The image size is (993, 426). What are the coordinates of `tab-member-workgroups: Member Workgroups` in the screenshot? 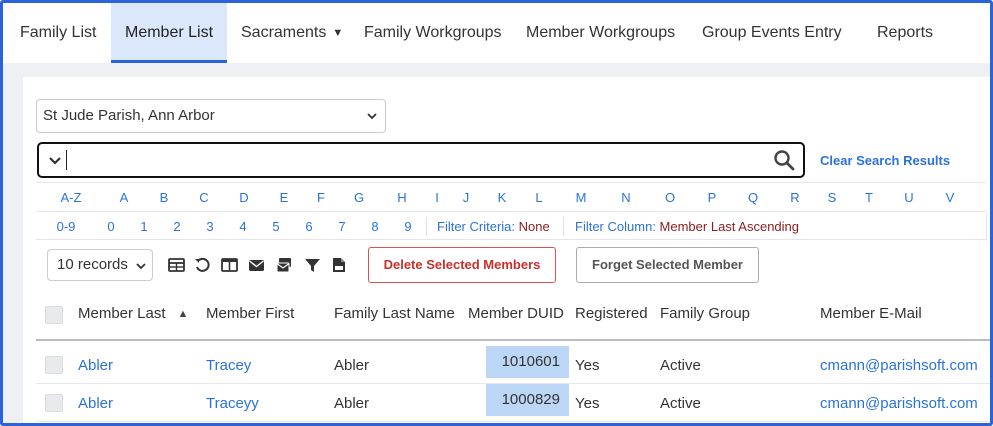 It's located at (600, 33).